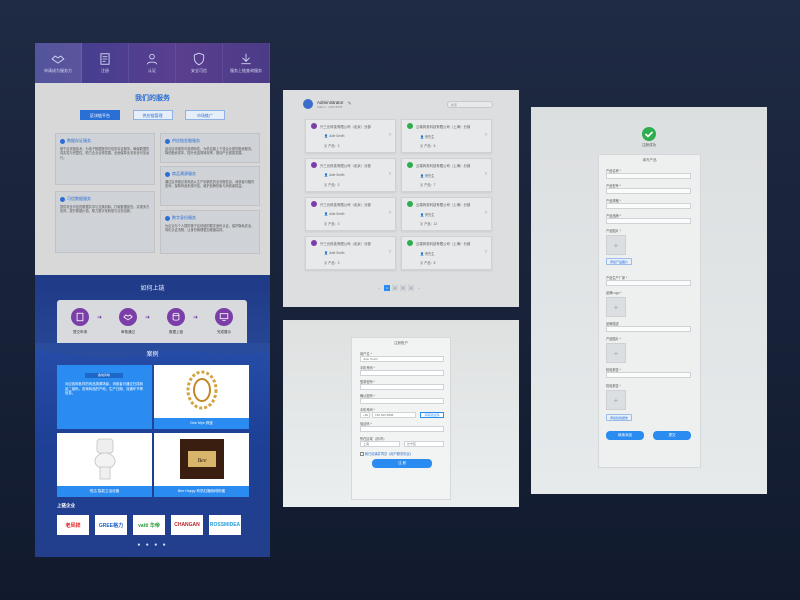  What do you see at coordinates (446, 214) in the screenshot?
I see `company-card: 云端商务科技有限公司（上海）分部 👤 黄先生 ▣ 产品：12 ›` at bounding box center [446, 214].